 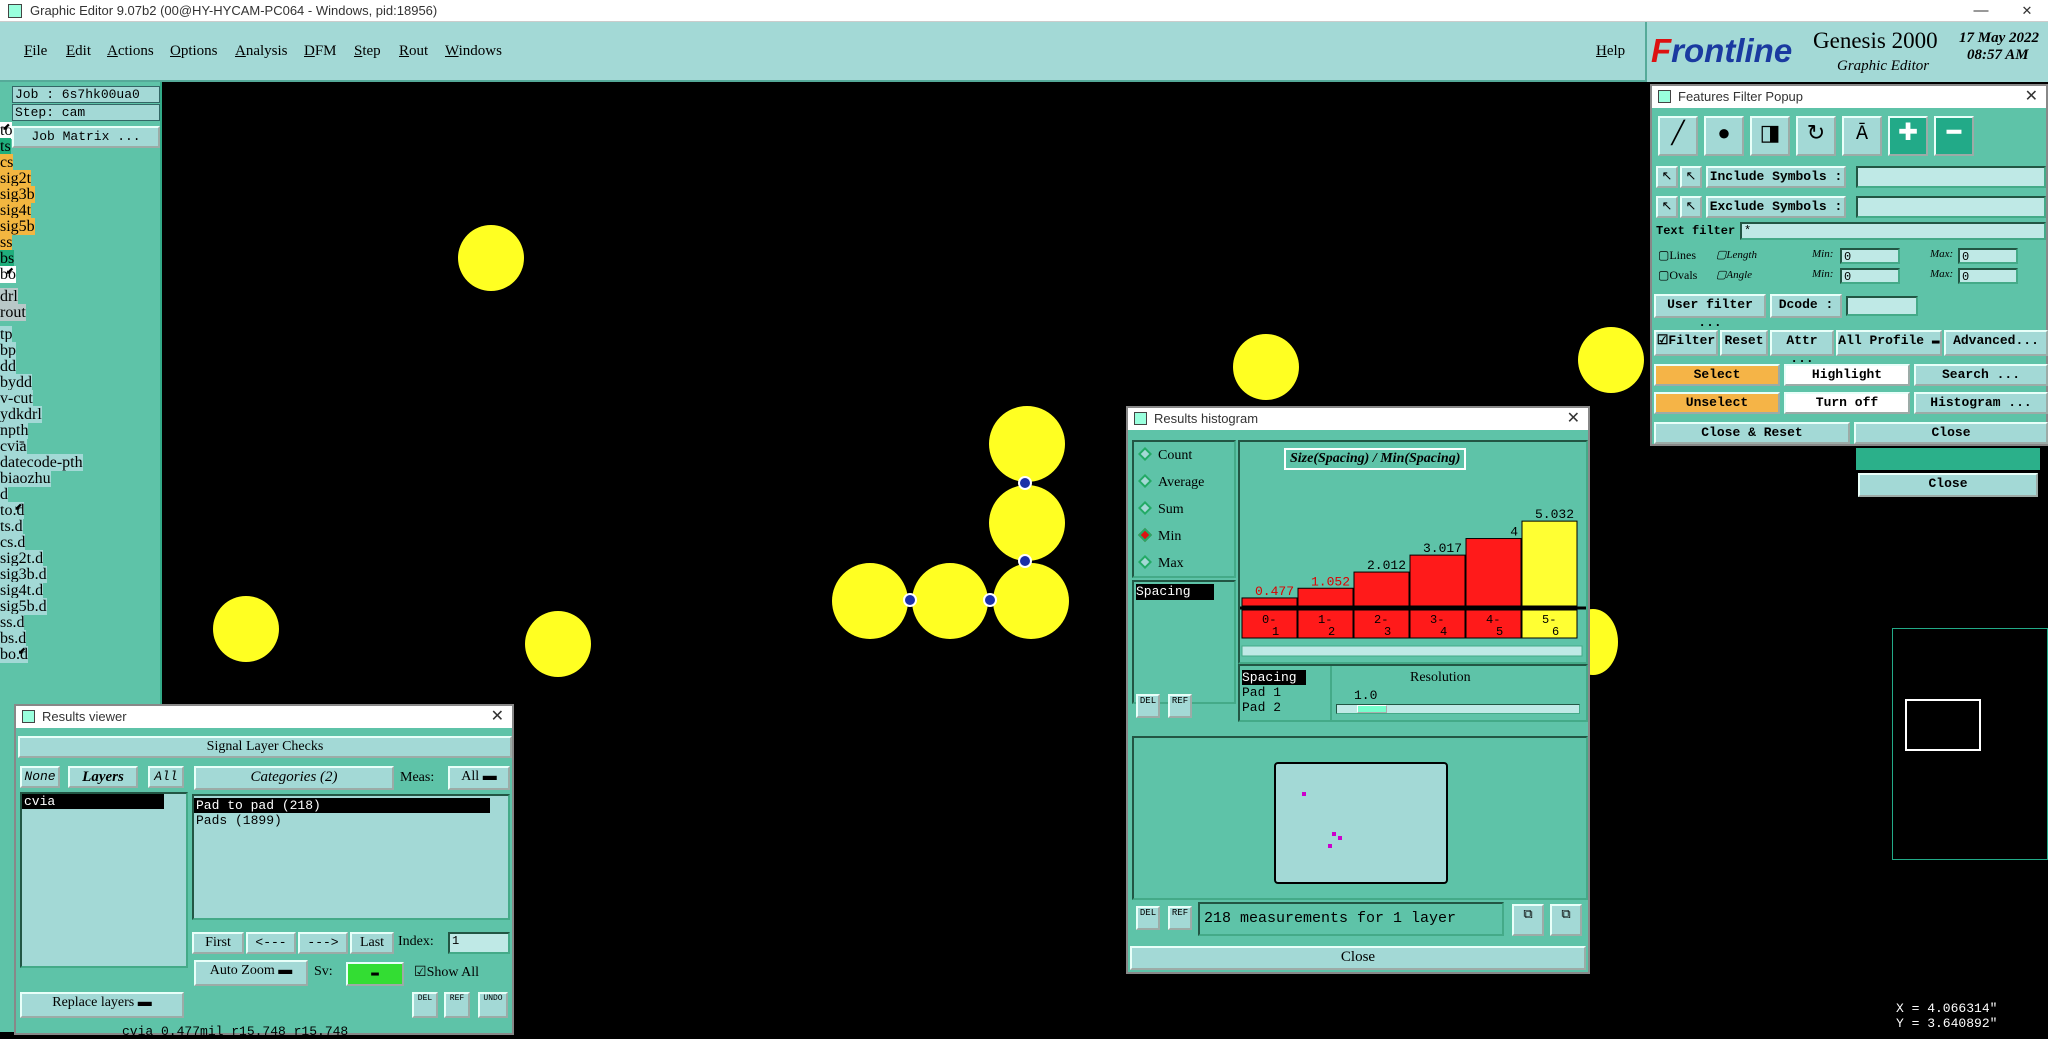 I want to click on highlight-button: Highlight, so click(x=1847, y=375).